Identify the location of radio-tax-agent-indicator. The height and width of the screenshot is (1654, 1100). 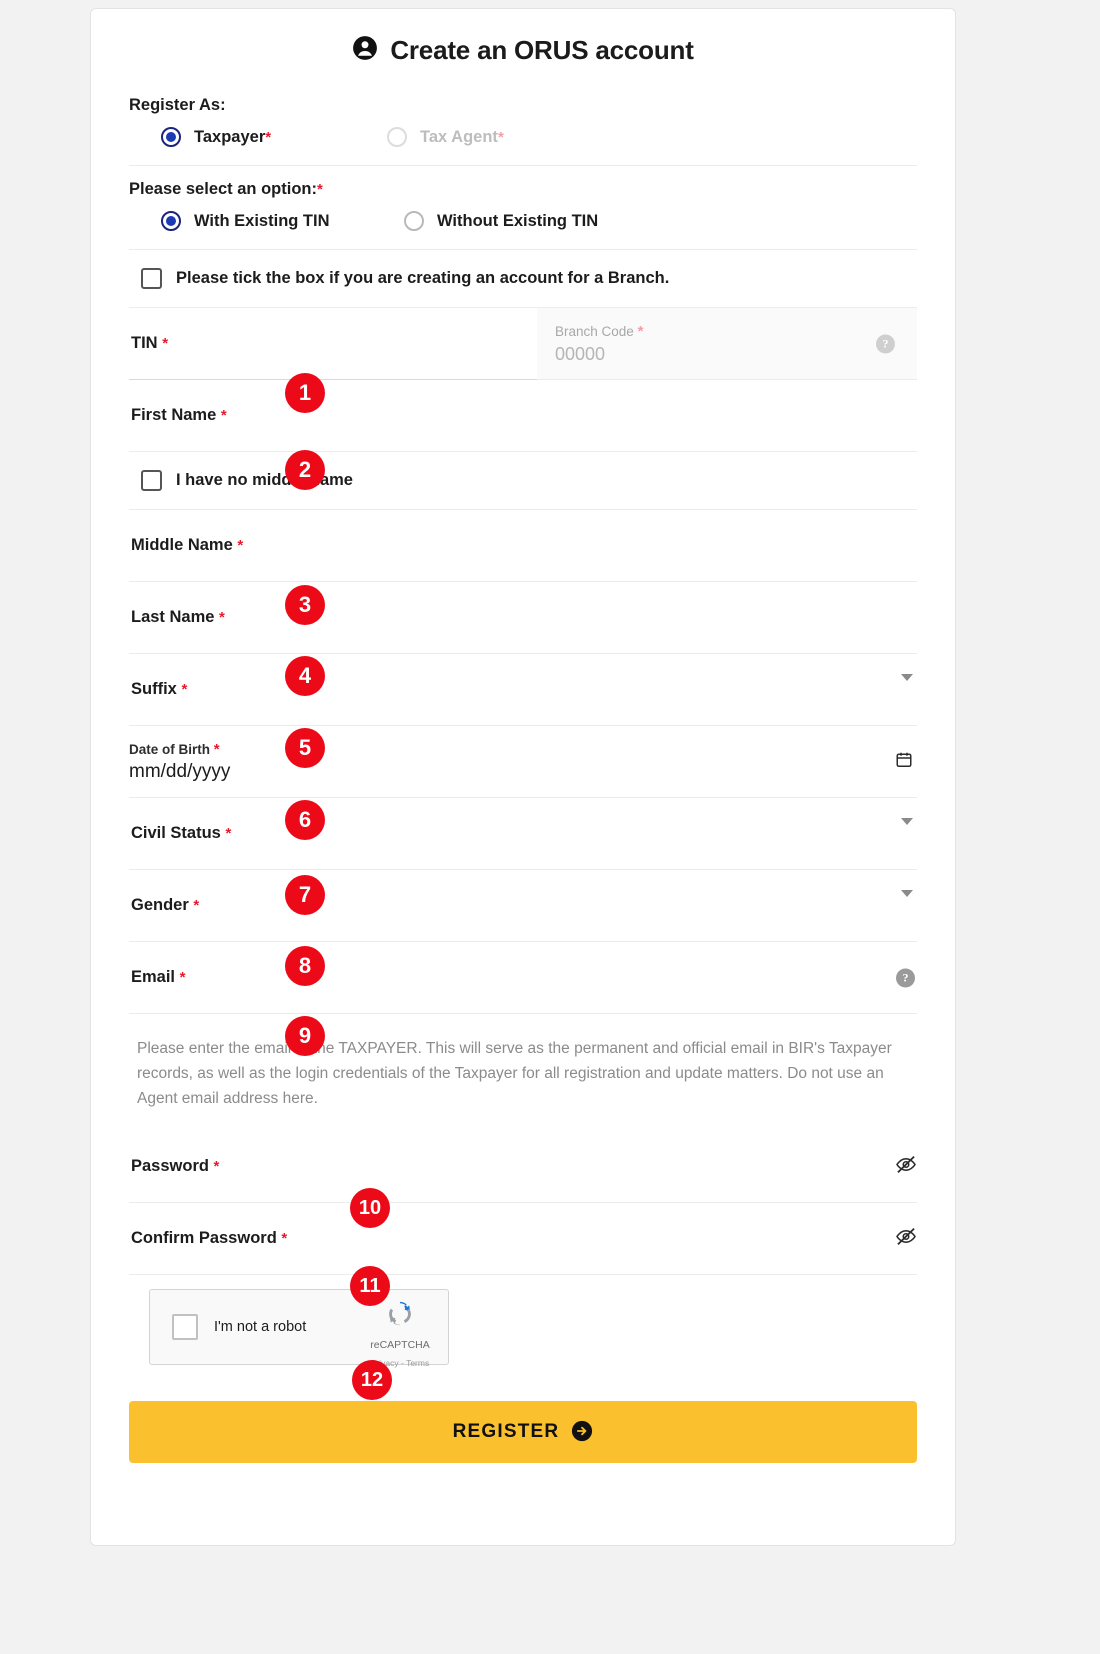
(397, 137).